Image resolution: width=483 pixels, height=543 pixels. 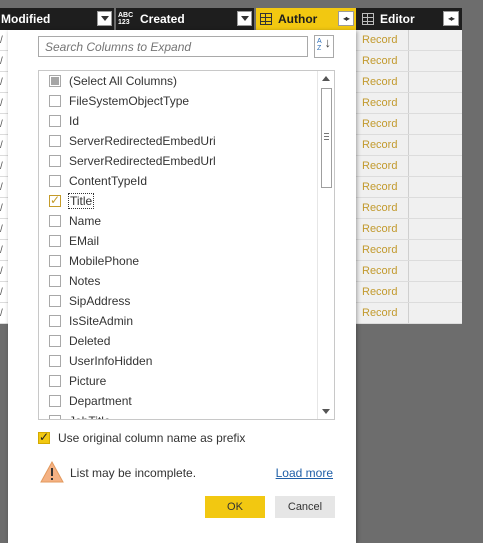 I want to click on prefix-option: Use original column name as prefix, so click(x=141, y=437).